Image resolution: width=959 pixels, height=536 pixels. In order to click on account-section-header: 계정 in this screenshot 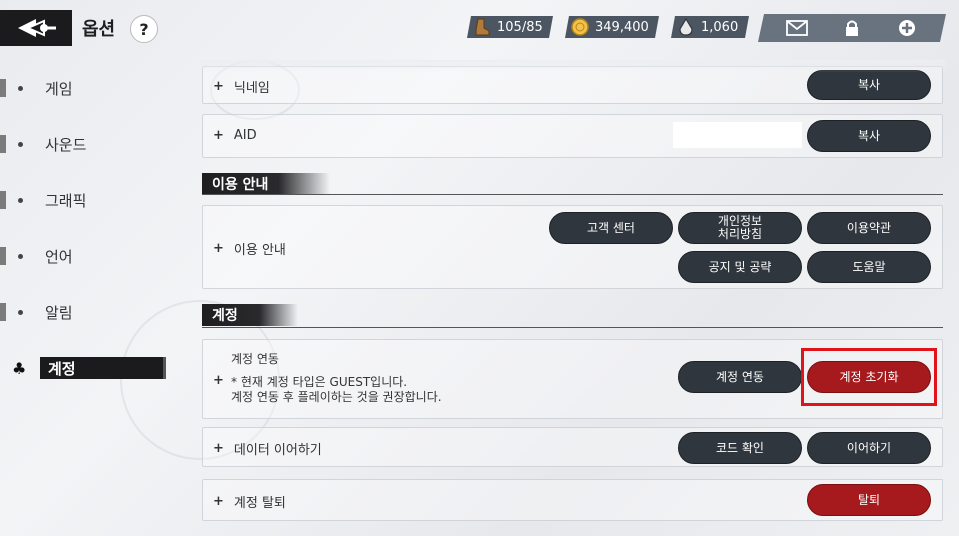, I will do `click(250, 315)`.